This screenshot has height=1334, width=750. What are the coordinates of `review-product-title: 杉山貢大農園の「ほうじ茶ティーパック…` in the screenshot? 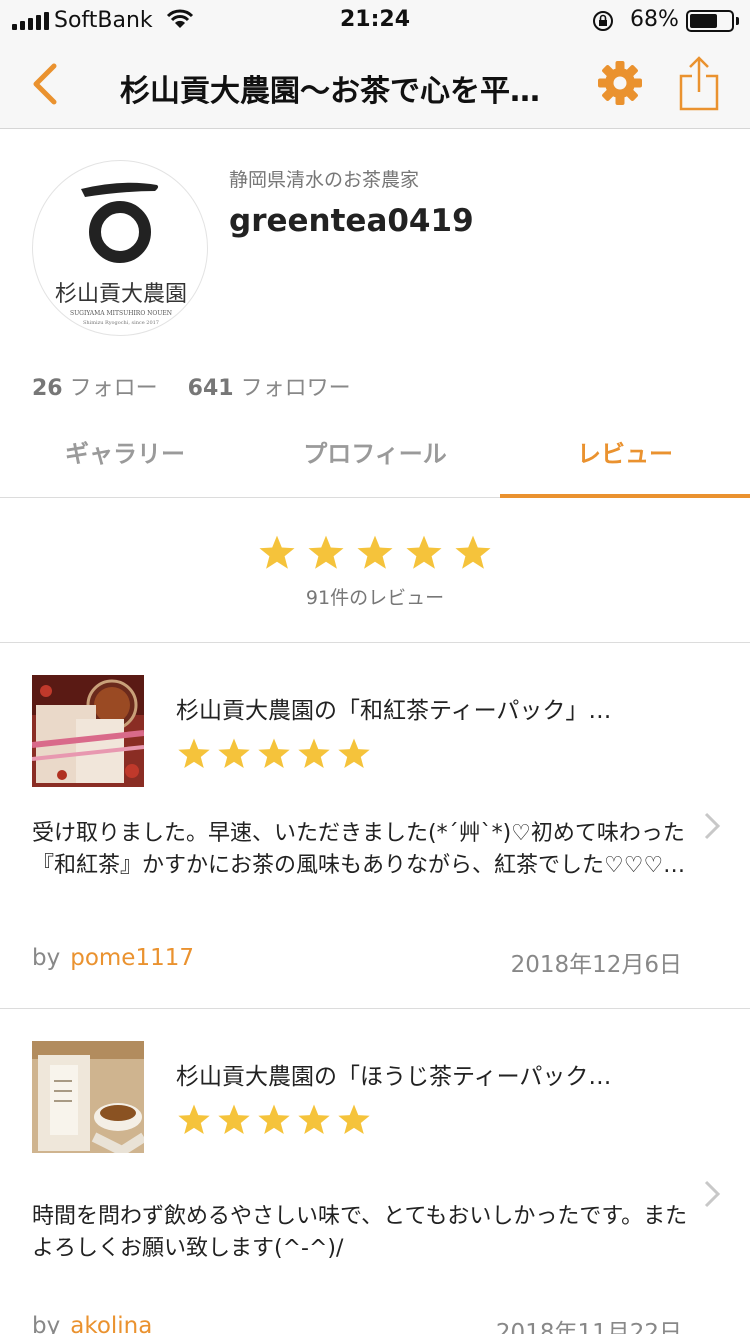 It's located at (394, 1077).